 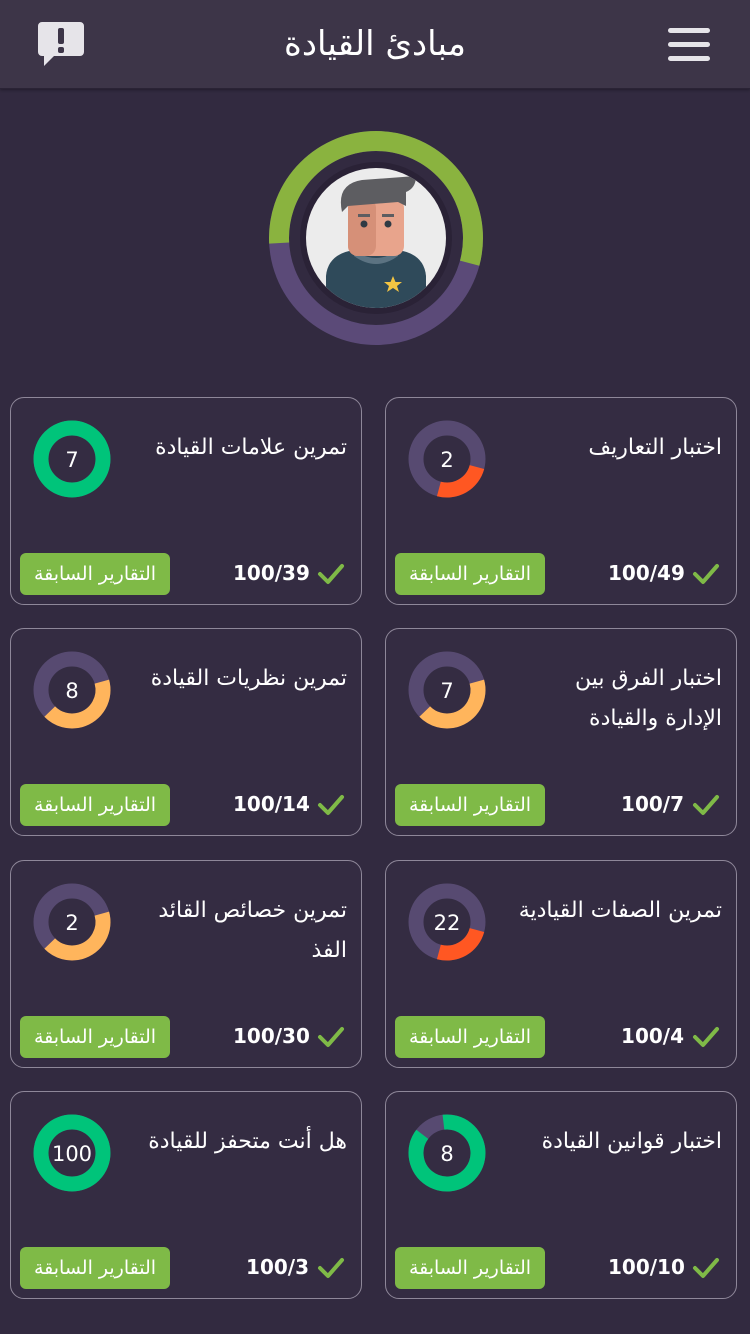 I want to click on score-label: 100/4, so click(x=652, y=1036).